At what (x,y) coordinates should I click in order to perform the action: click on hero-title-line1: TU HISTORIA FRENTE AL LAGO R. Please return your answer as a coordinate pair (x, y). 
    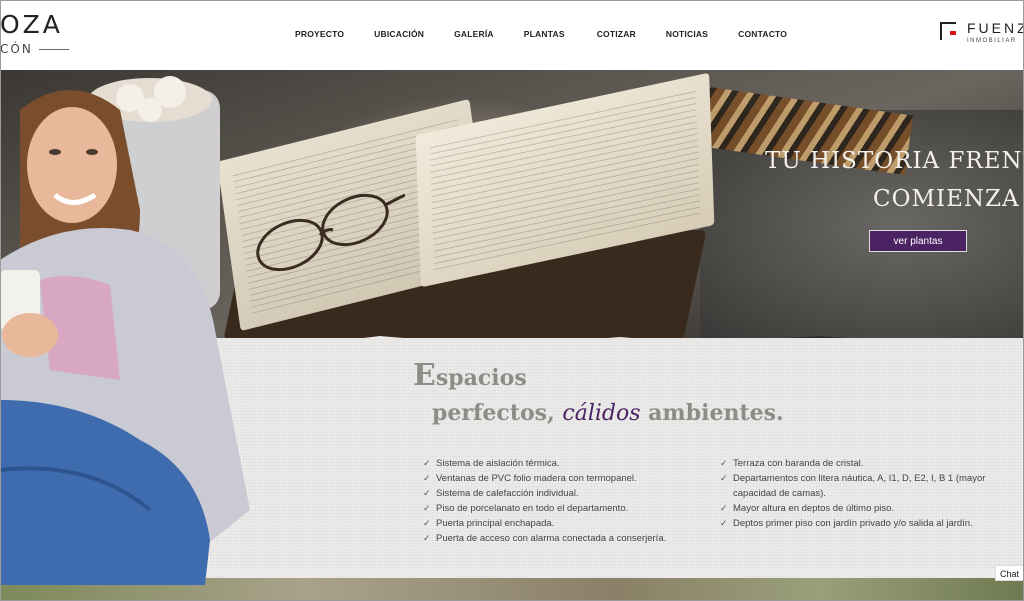
    Looking at the image, I should click on (894, 161).